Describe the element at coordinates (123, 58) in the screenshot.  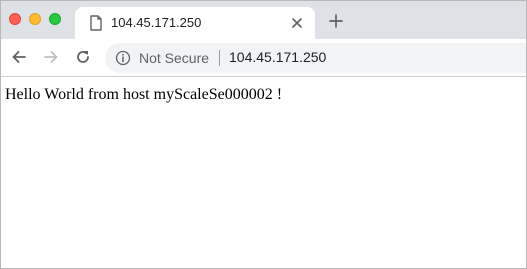
I see `info-icon` at that location.